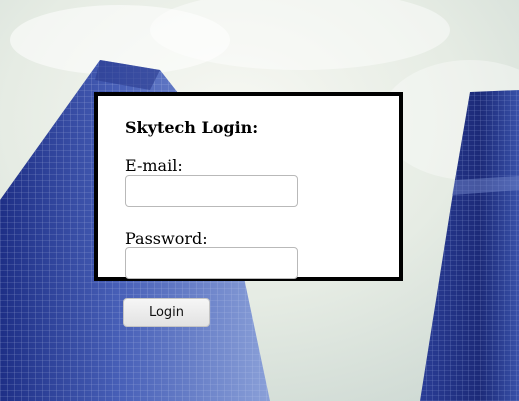  What do you see at coordinates (166, 312) in the screenshot?
I see `login-button: Login` at bounding box center [166, 312].